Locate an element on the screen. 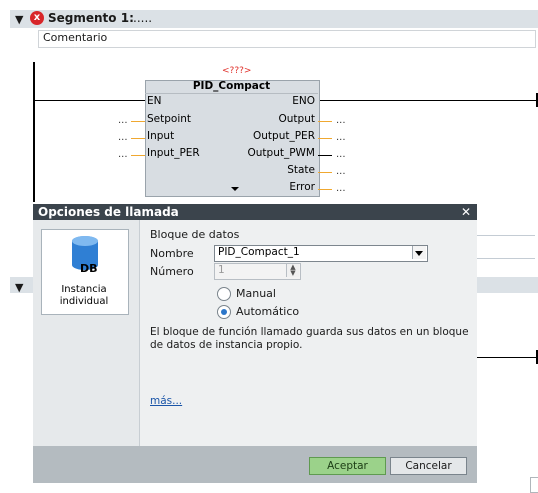  pin-input-per: Input_PER is located at coordinates (173, 153).